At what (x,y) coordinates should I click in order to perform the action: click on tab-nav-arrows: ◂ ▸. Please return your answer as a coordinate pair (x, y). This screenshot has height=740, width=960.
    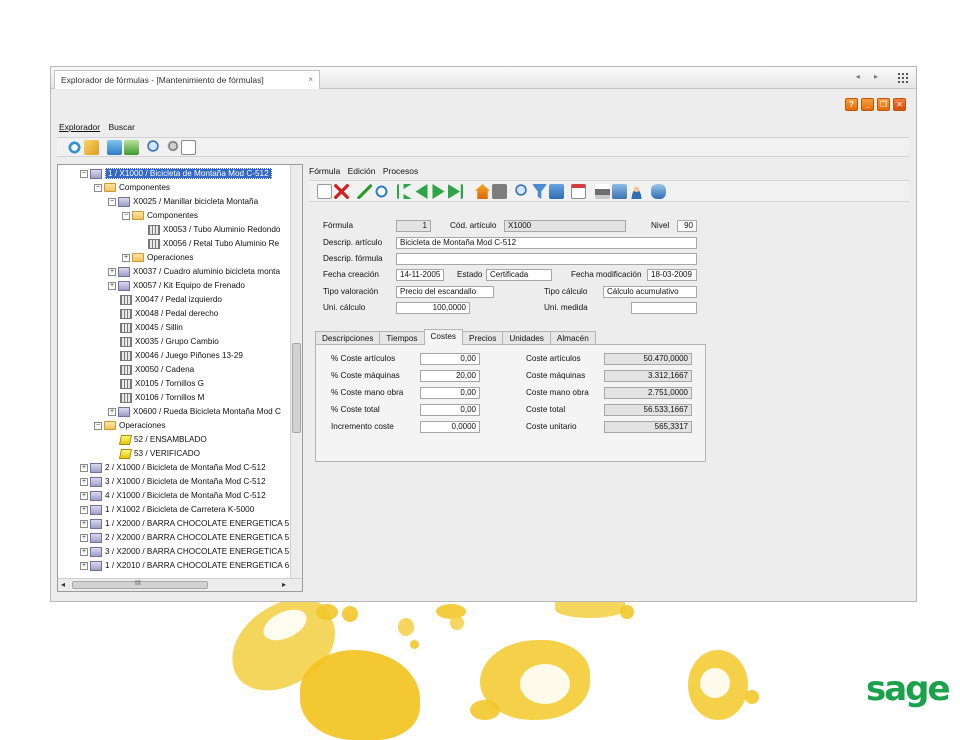
    Looking at the image, I should click on (870, 76).